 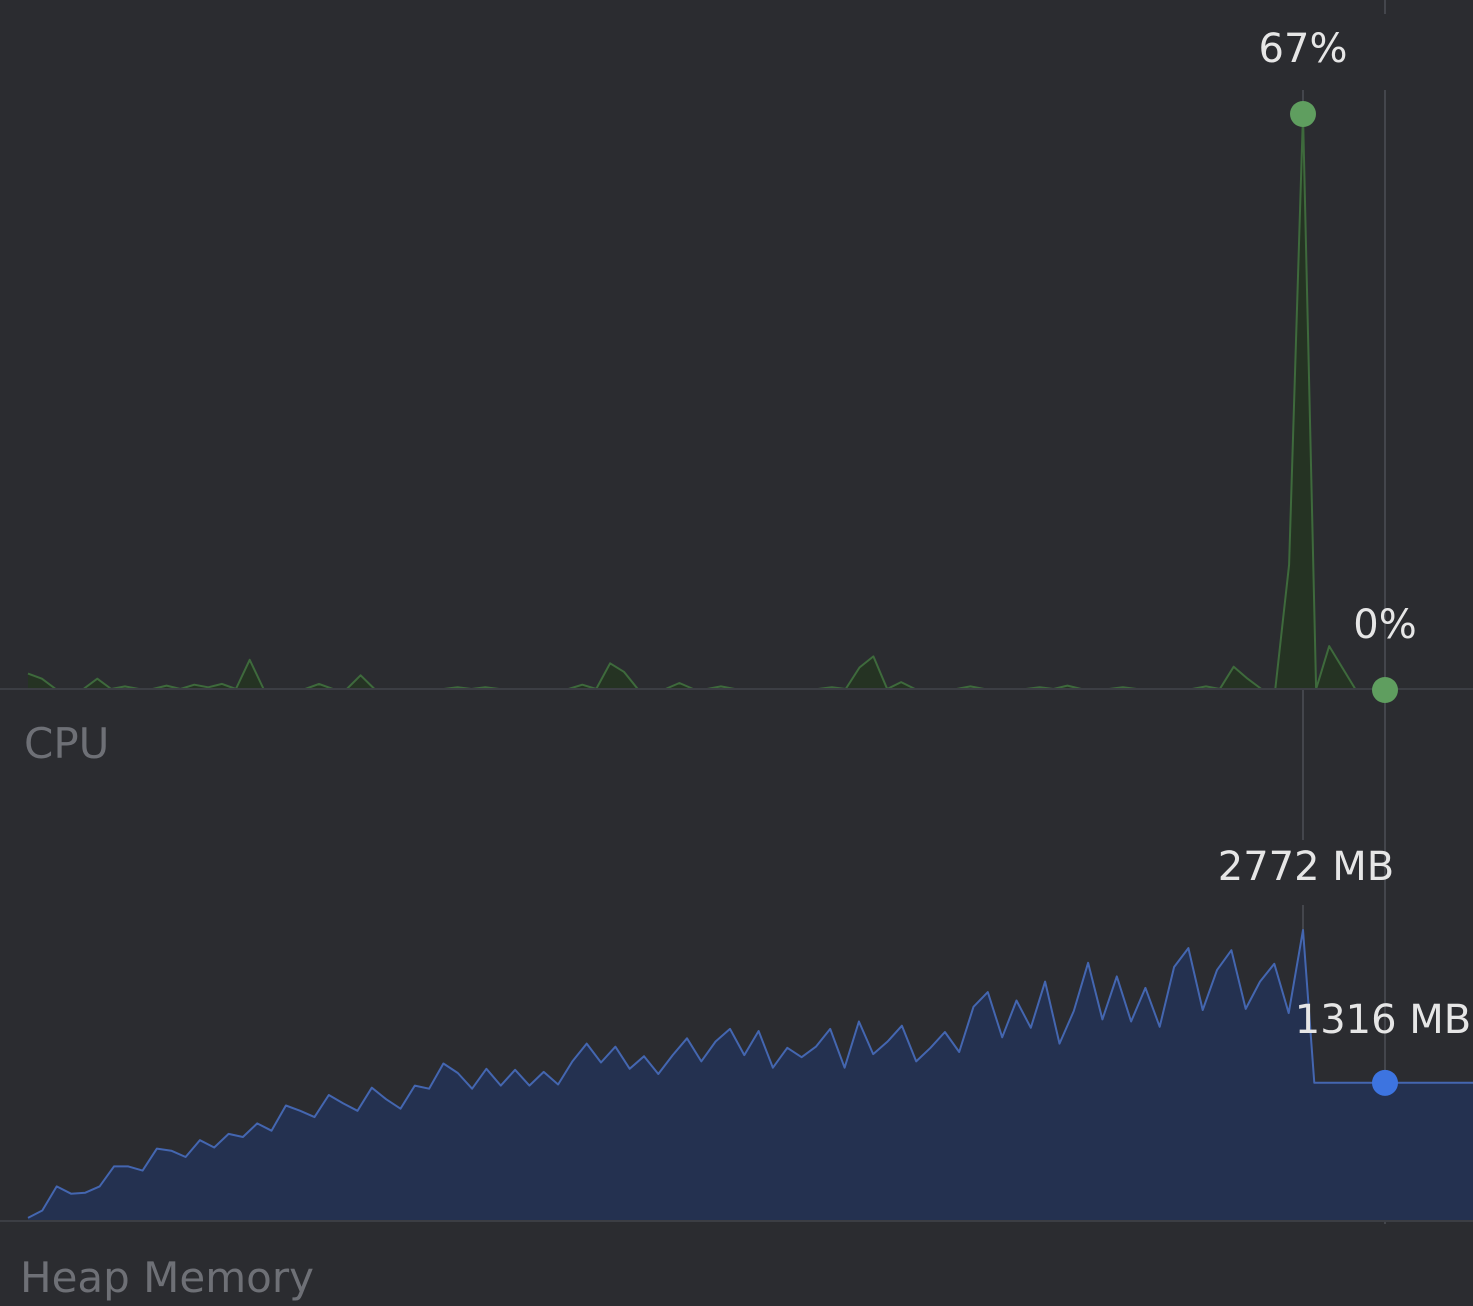 I want to click on cpu-section-label: CPU, so click(x=66, y=743).